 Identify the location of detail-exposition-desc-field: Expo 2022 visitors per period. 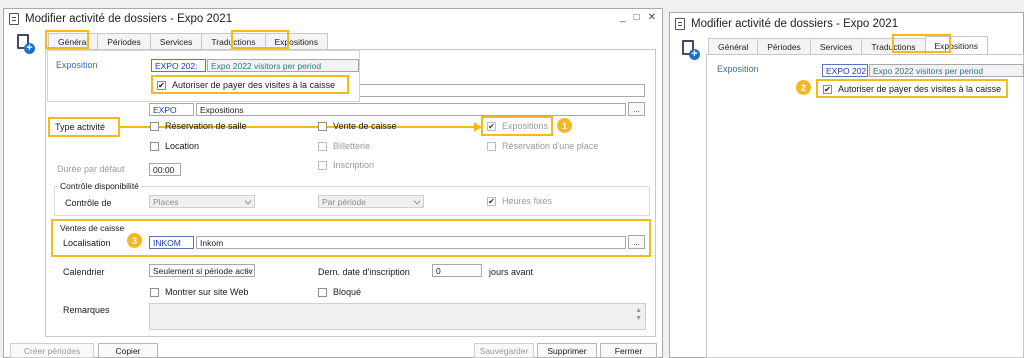
(946, 70).